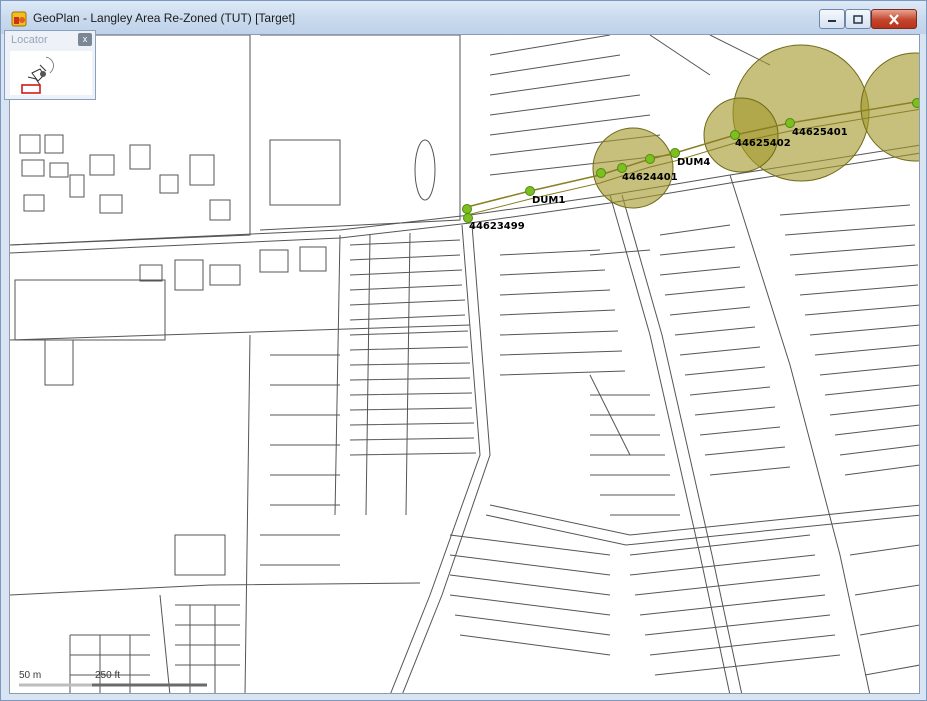  I want to click on maximize-icon, so click(858, 19).